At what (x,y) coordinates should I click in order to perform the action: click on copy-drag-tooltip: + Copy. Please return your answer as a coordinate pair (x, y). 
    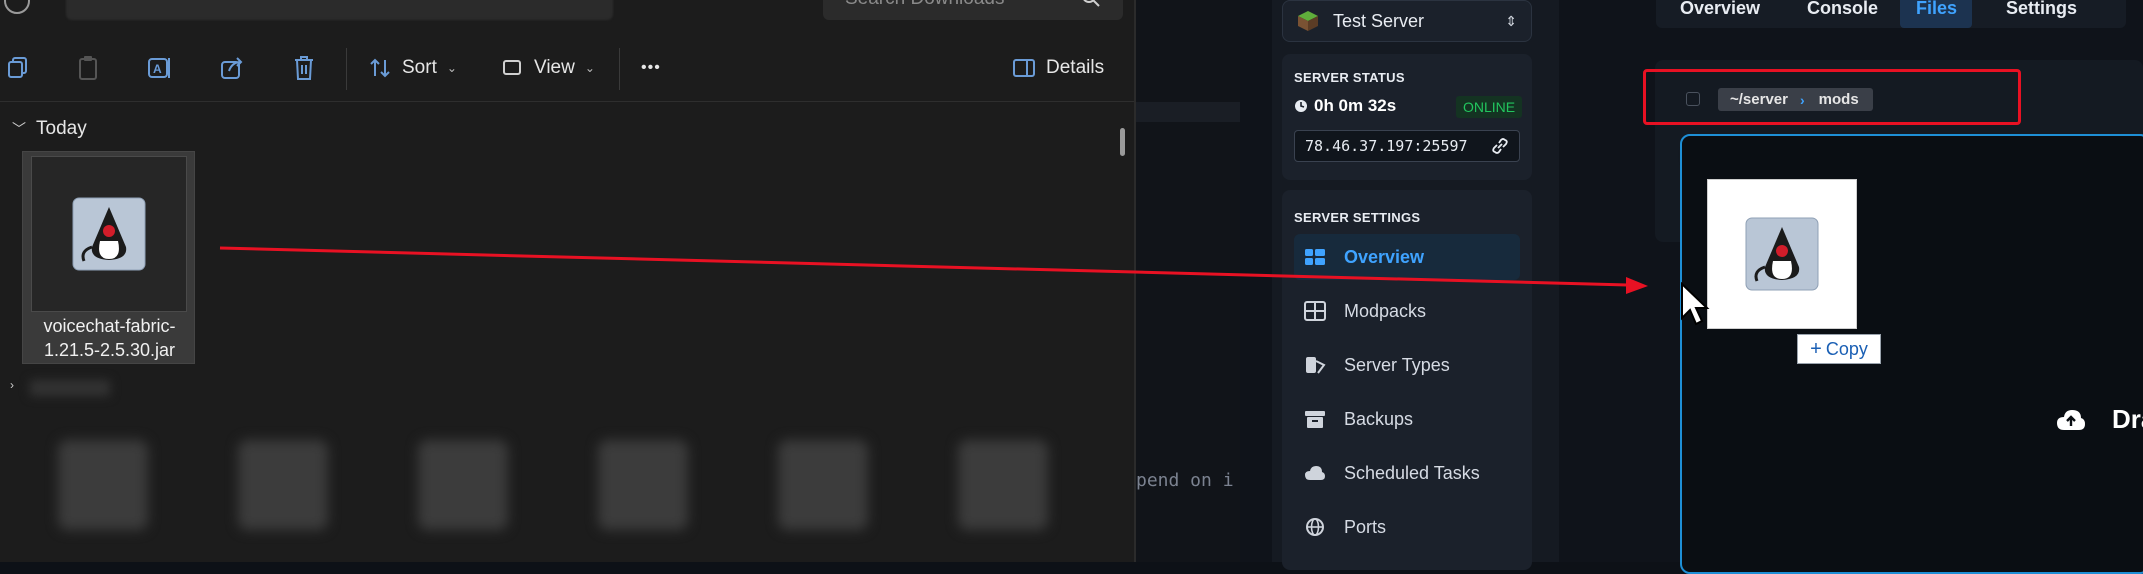
    Looking at the image, I should click on (1839, 349).